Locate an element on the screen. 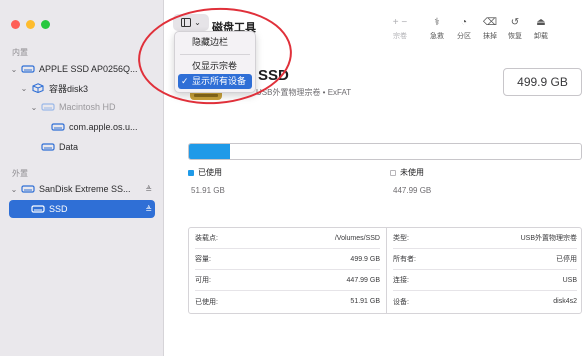 The width and height of the screenshot is (587, 356). sidebar-item-label: Macintosh HD is located at coordinates (87, 107).